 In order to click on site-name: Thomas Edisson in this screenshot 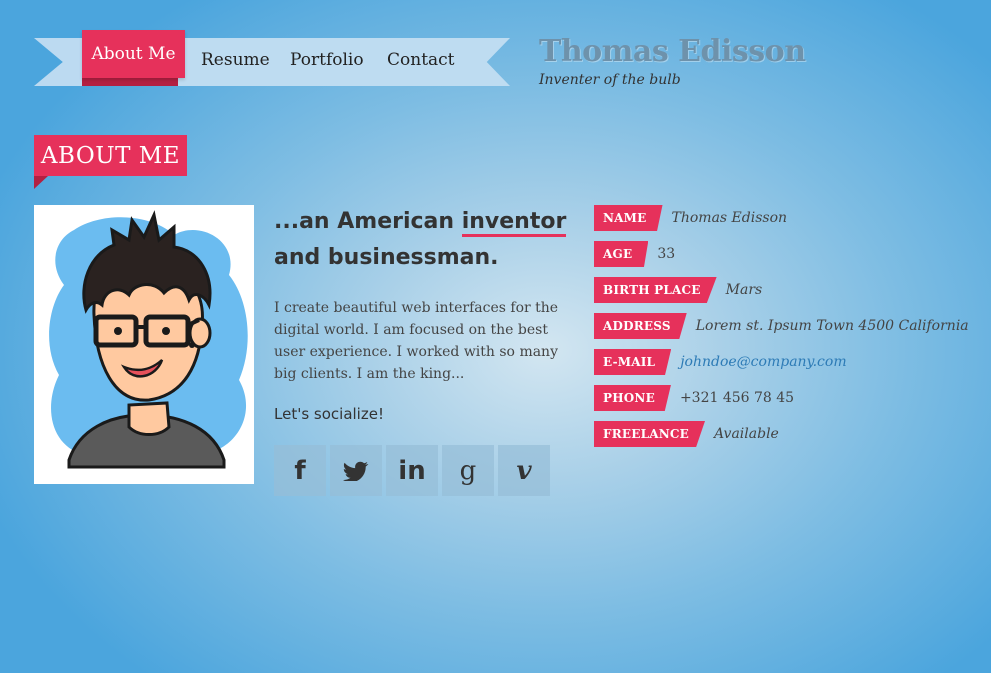, I will do `click(672, 51)`.